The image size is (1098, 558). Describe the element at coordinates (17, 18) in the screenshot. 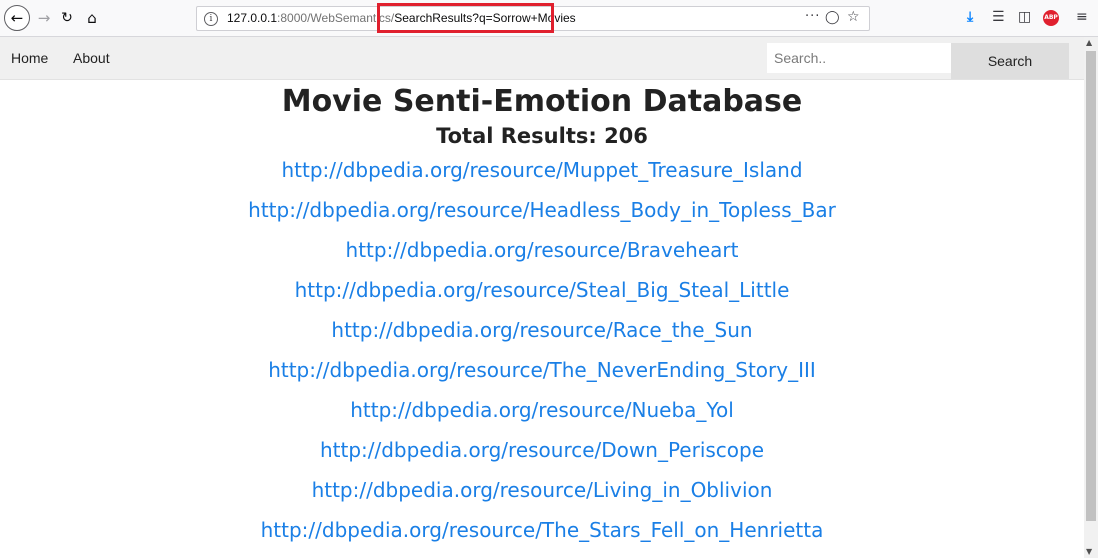

I see `back-arrow-icon: ←` at that location.